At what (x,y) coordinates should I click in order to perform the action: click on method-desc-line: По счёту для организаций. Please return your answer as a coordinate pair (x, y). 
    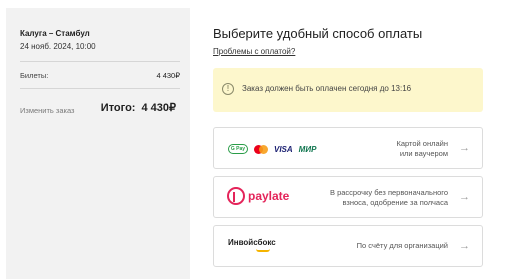
    Looking at the image, I should click on (402, 245).